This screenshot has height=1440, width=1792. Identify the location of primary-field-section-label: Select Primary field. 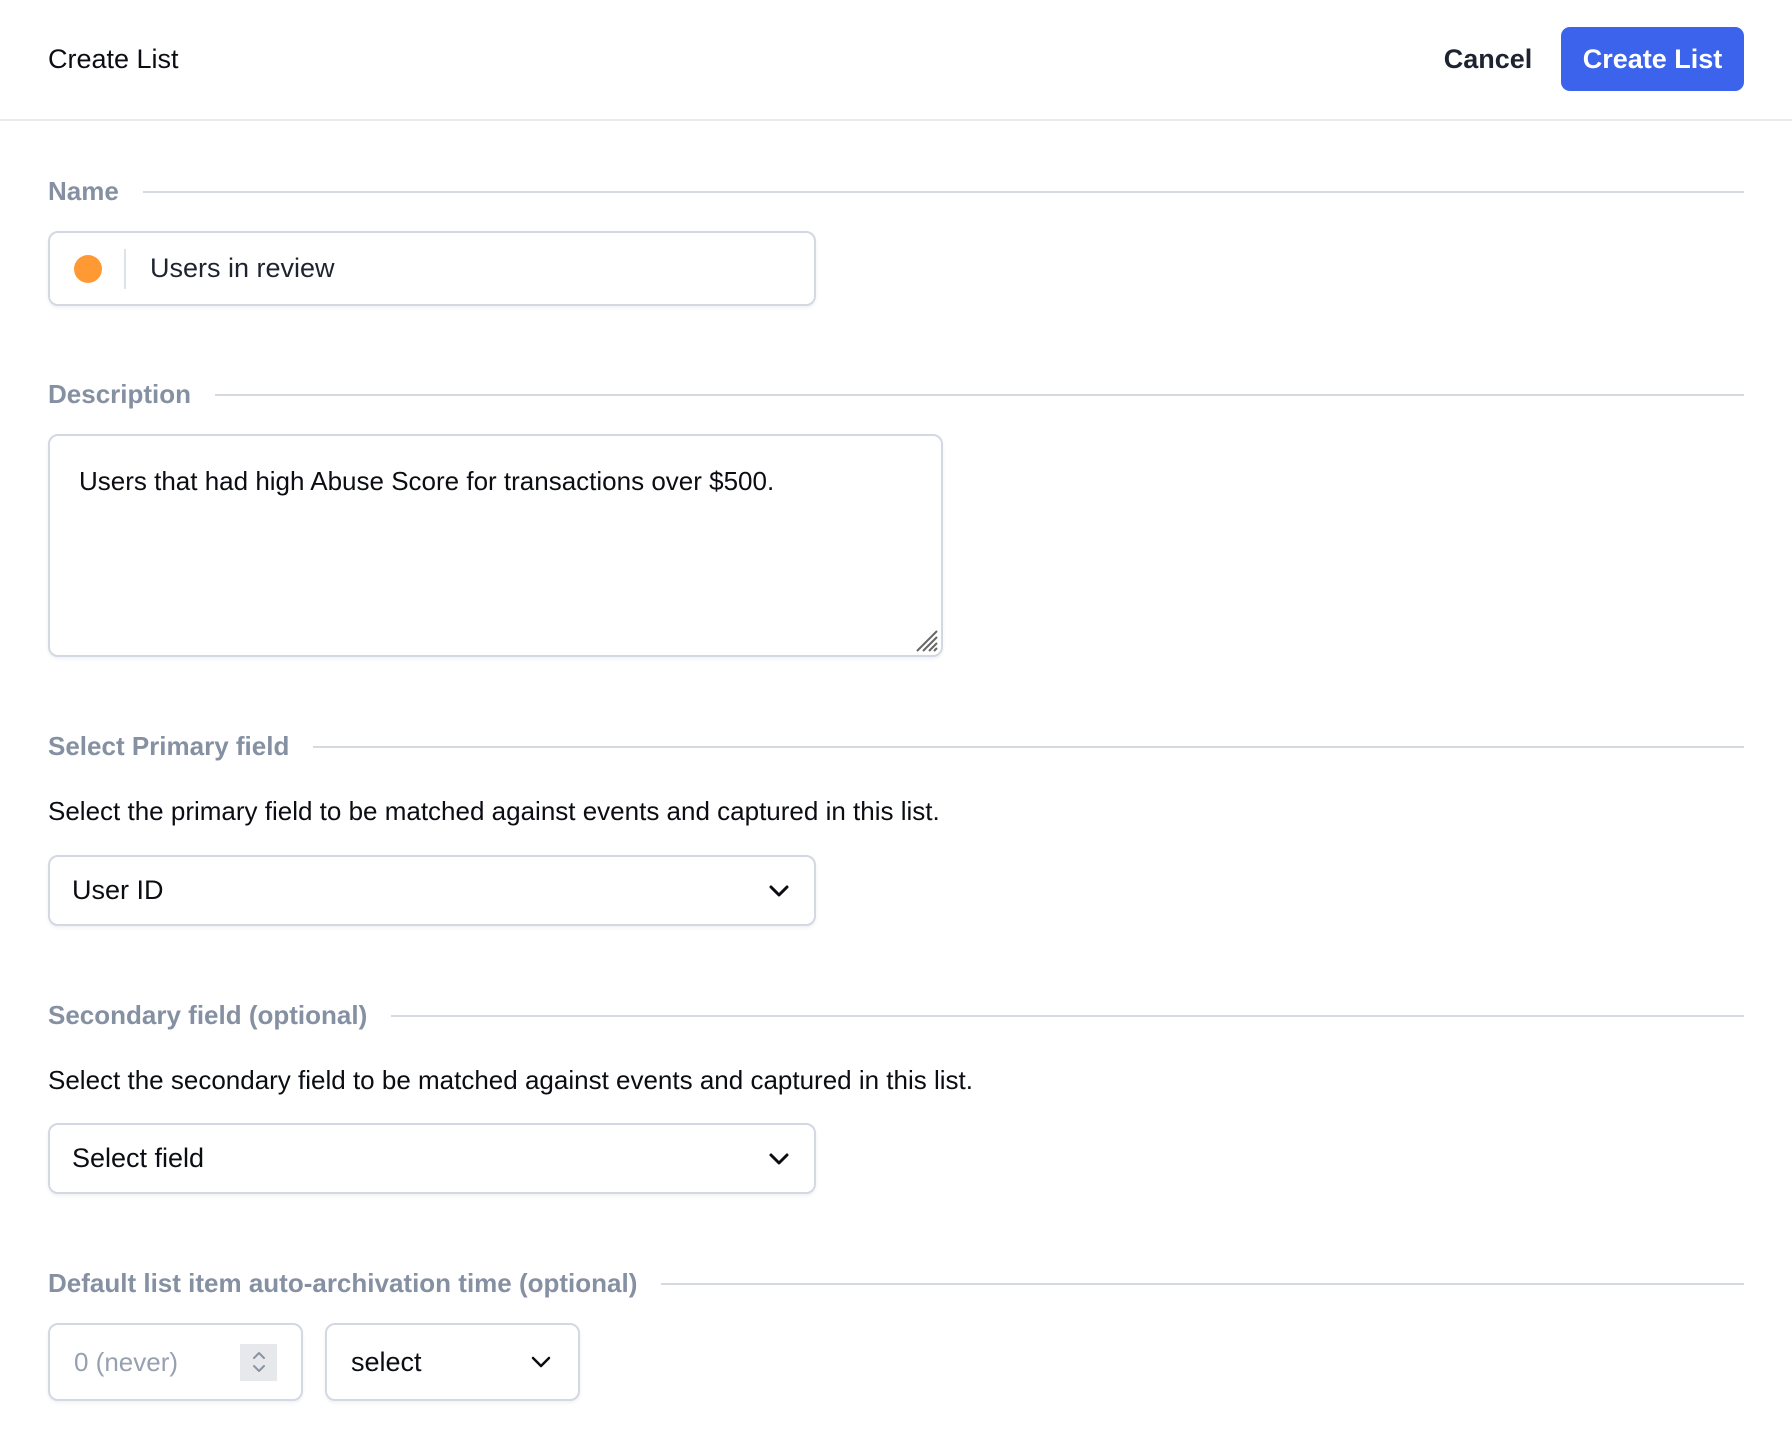
(896, 746).